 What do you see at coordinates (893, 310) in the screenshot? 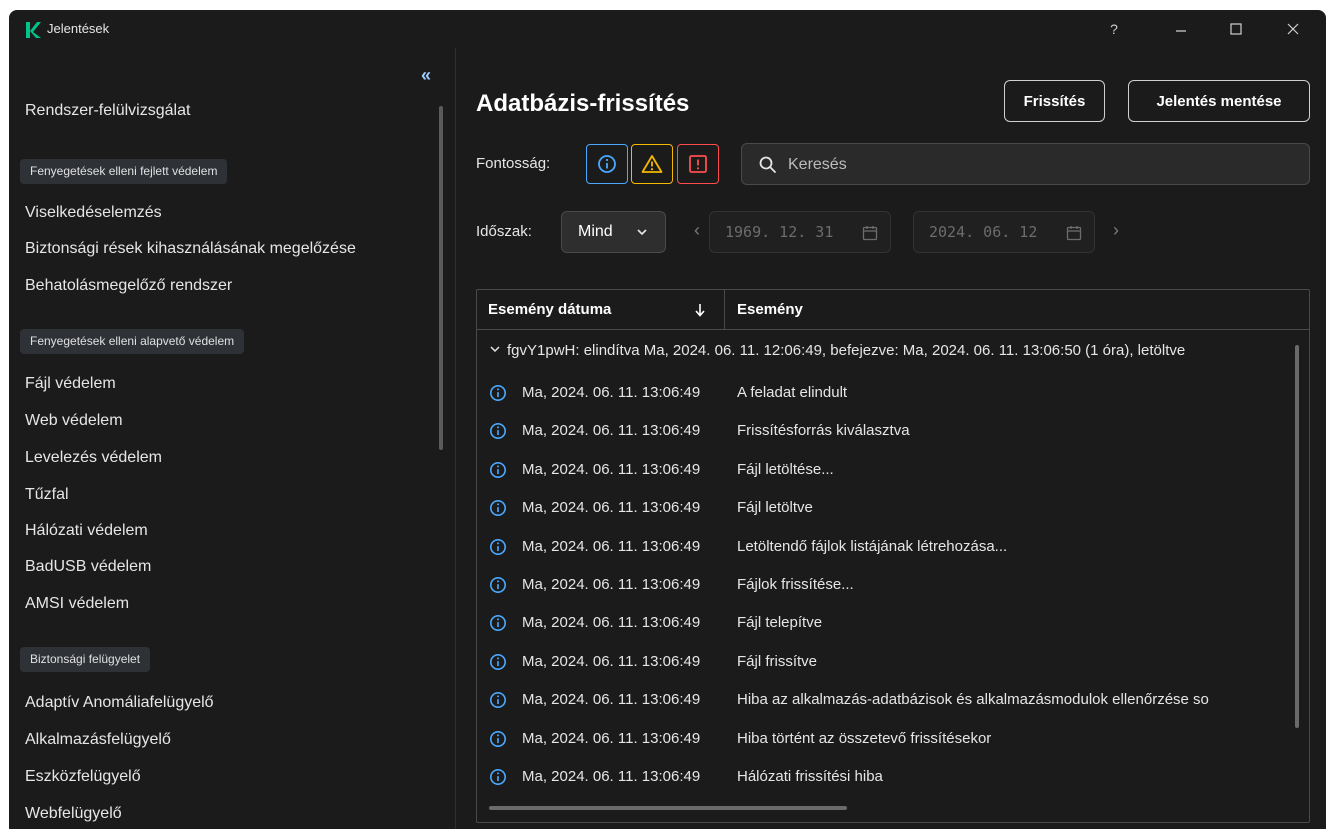
I see `table-header: Esemény dátuma Esemény` at bounding box center [893, 310].